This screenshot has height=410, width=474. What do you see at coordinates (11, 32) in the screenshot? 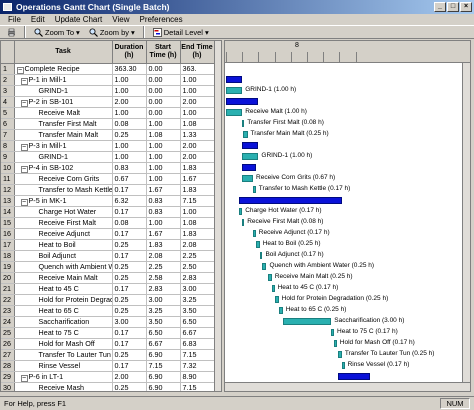
I see `print-button` at bounding box center [11, 32].